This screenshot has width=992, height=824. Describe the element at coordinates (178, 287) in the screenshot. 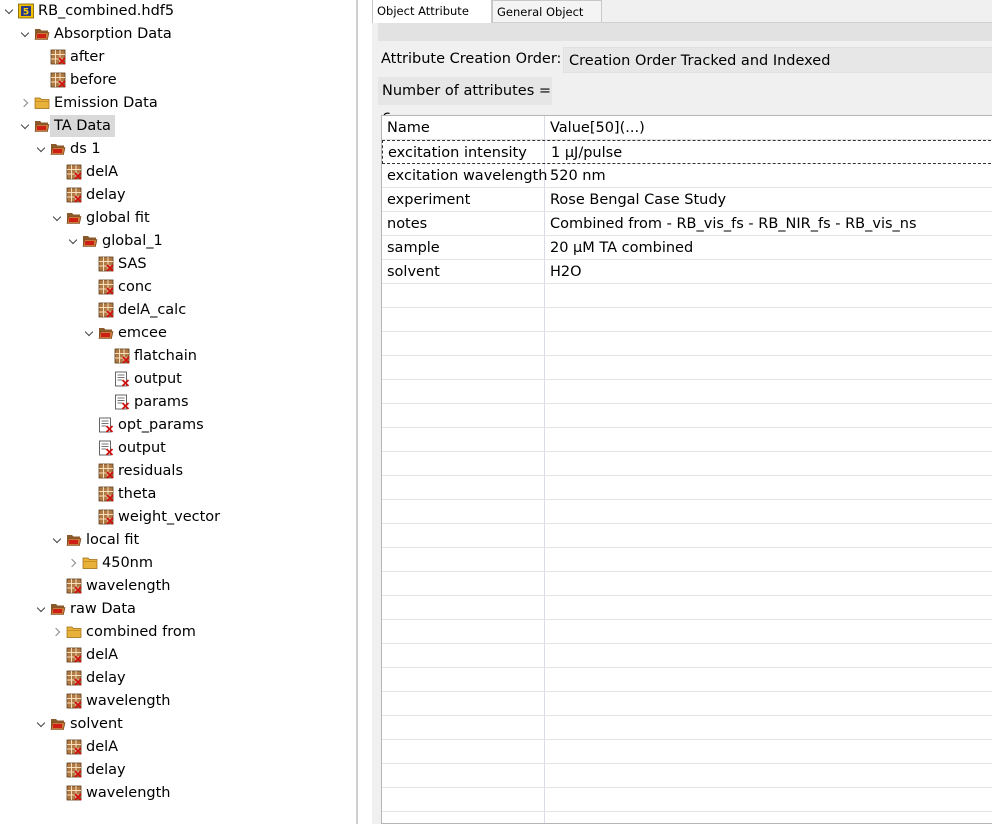

I see `tree-node: conc` at that location.